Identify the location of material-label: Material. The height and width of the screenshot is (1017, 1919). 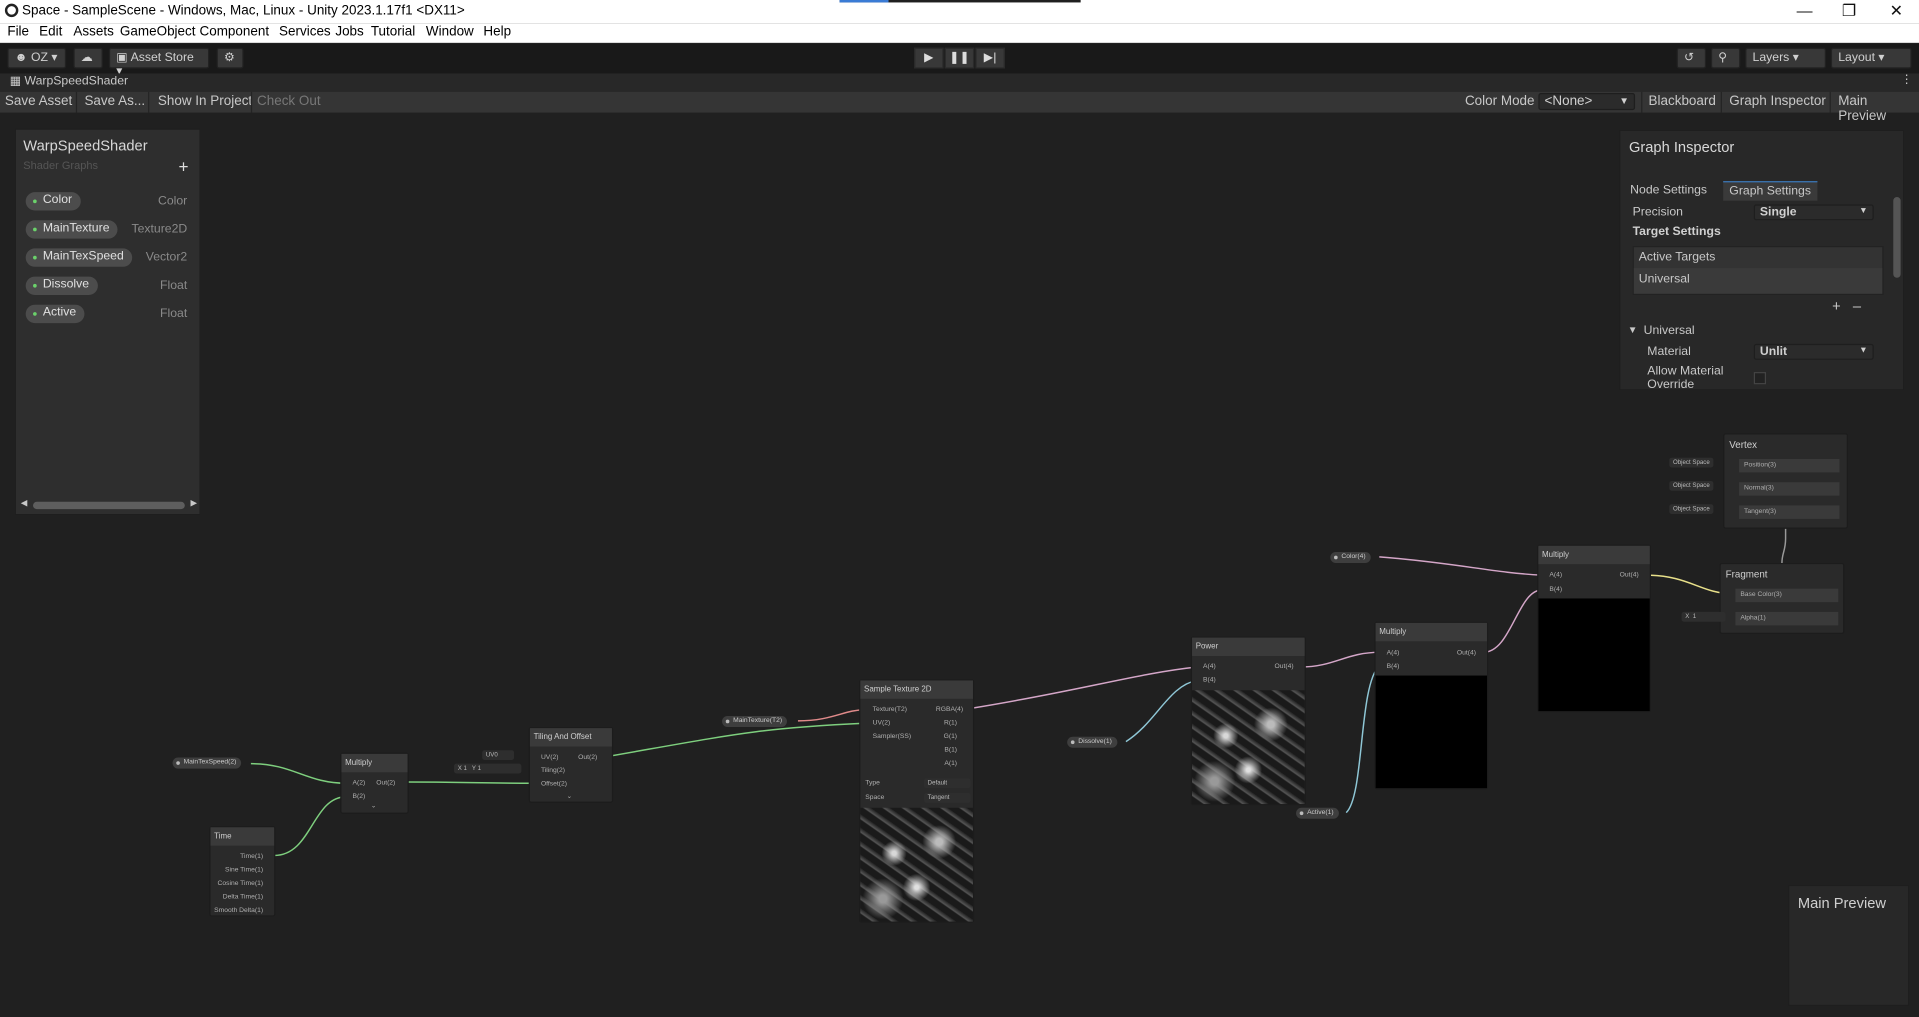
(1669, 352).